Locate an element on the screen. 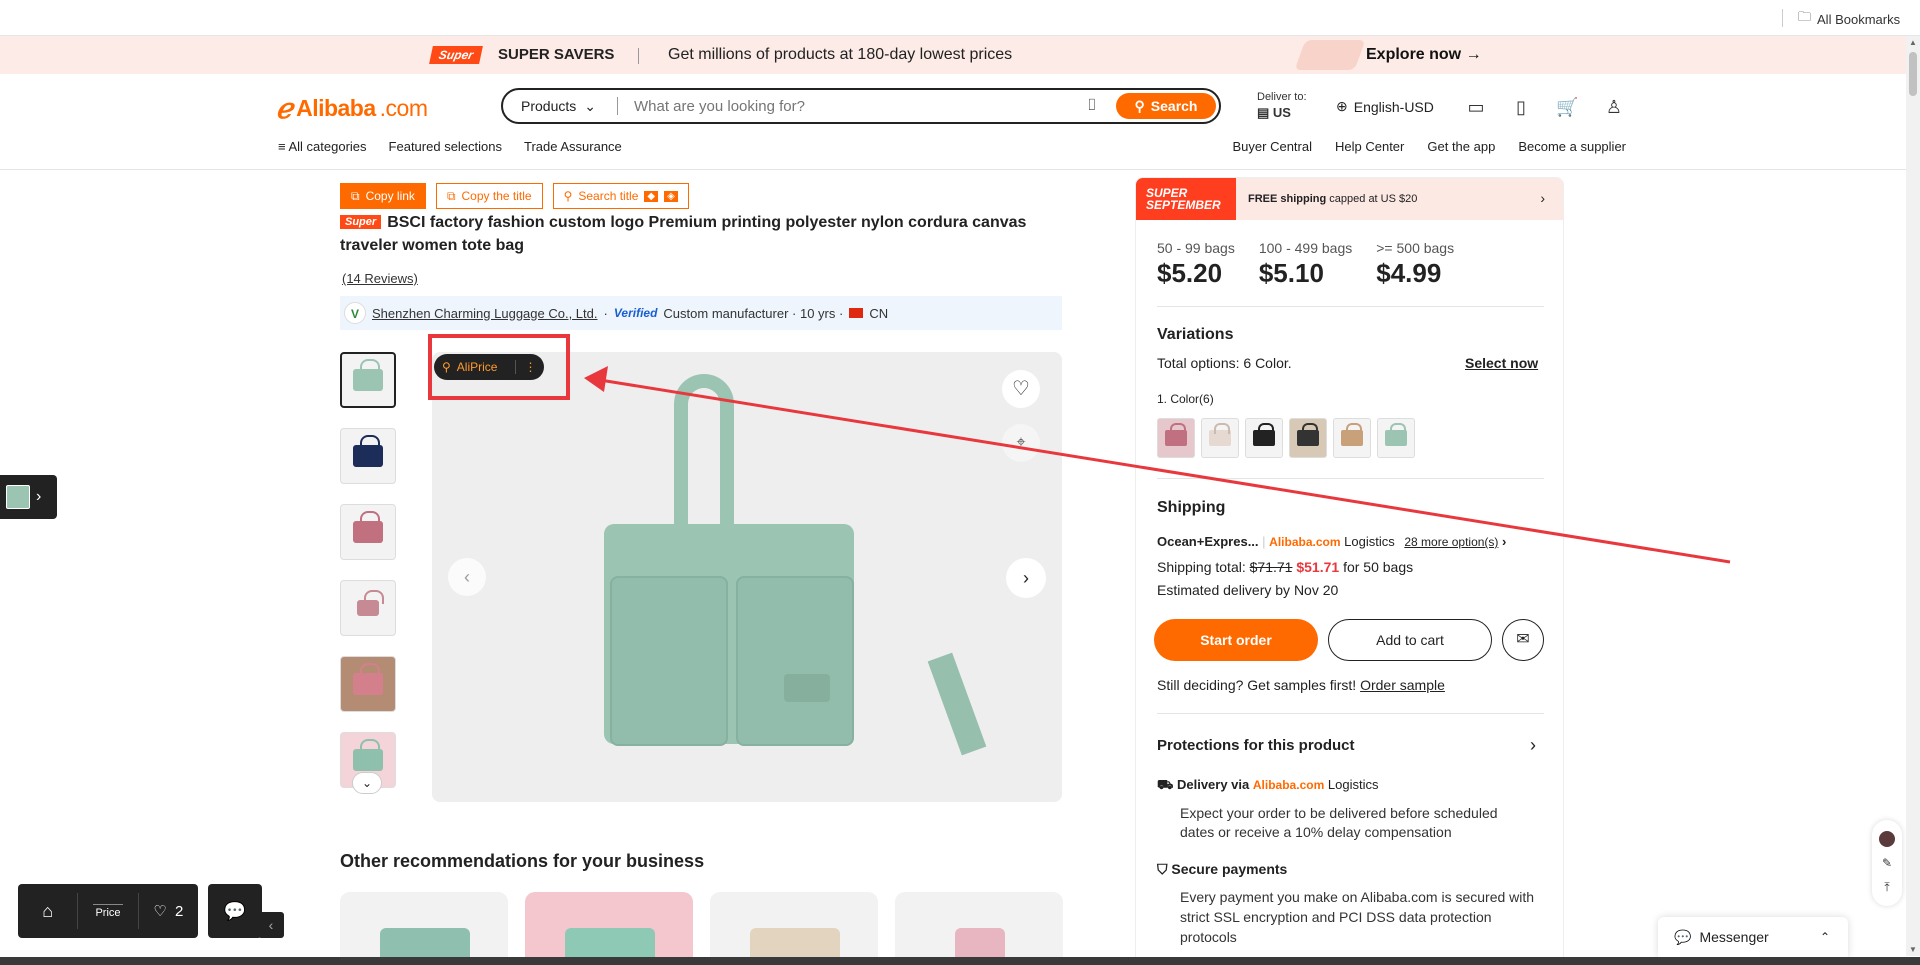 The width and height of the screenshot is (1920, 965). color-swatch-green is located at coordinates (1396, 438).